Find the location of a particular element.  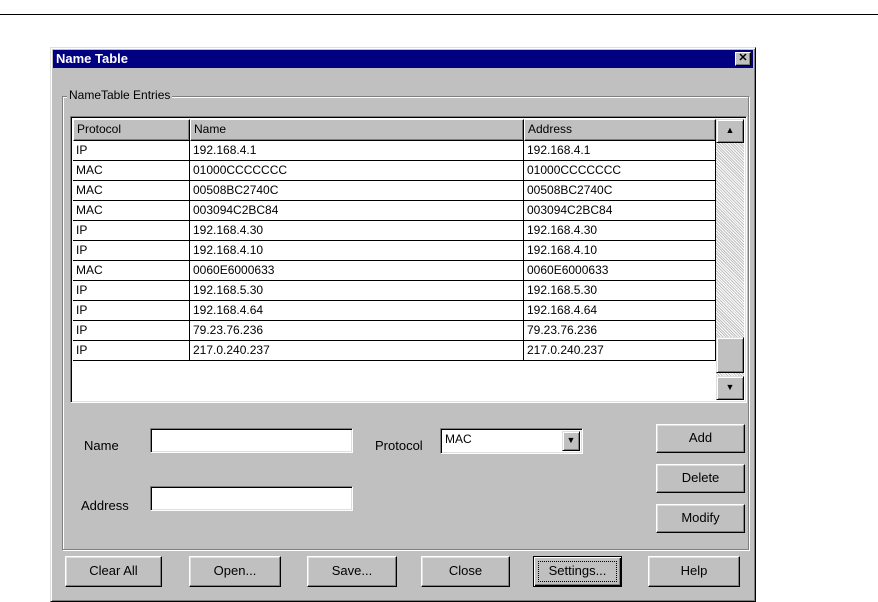

table-row: MAC 0060E6000633 0060E6000633 is located at coordinates (394, 271).